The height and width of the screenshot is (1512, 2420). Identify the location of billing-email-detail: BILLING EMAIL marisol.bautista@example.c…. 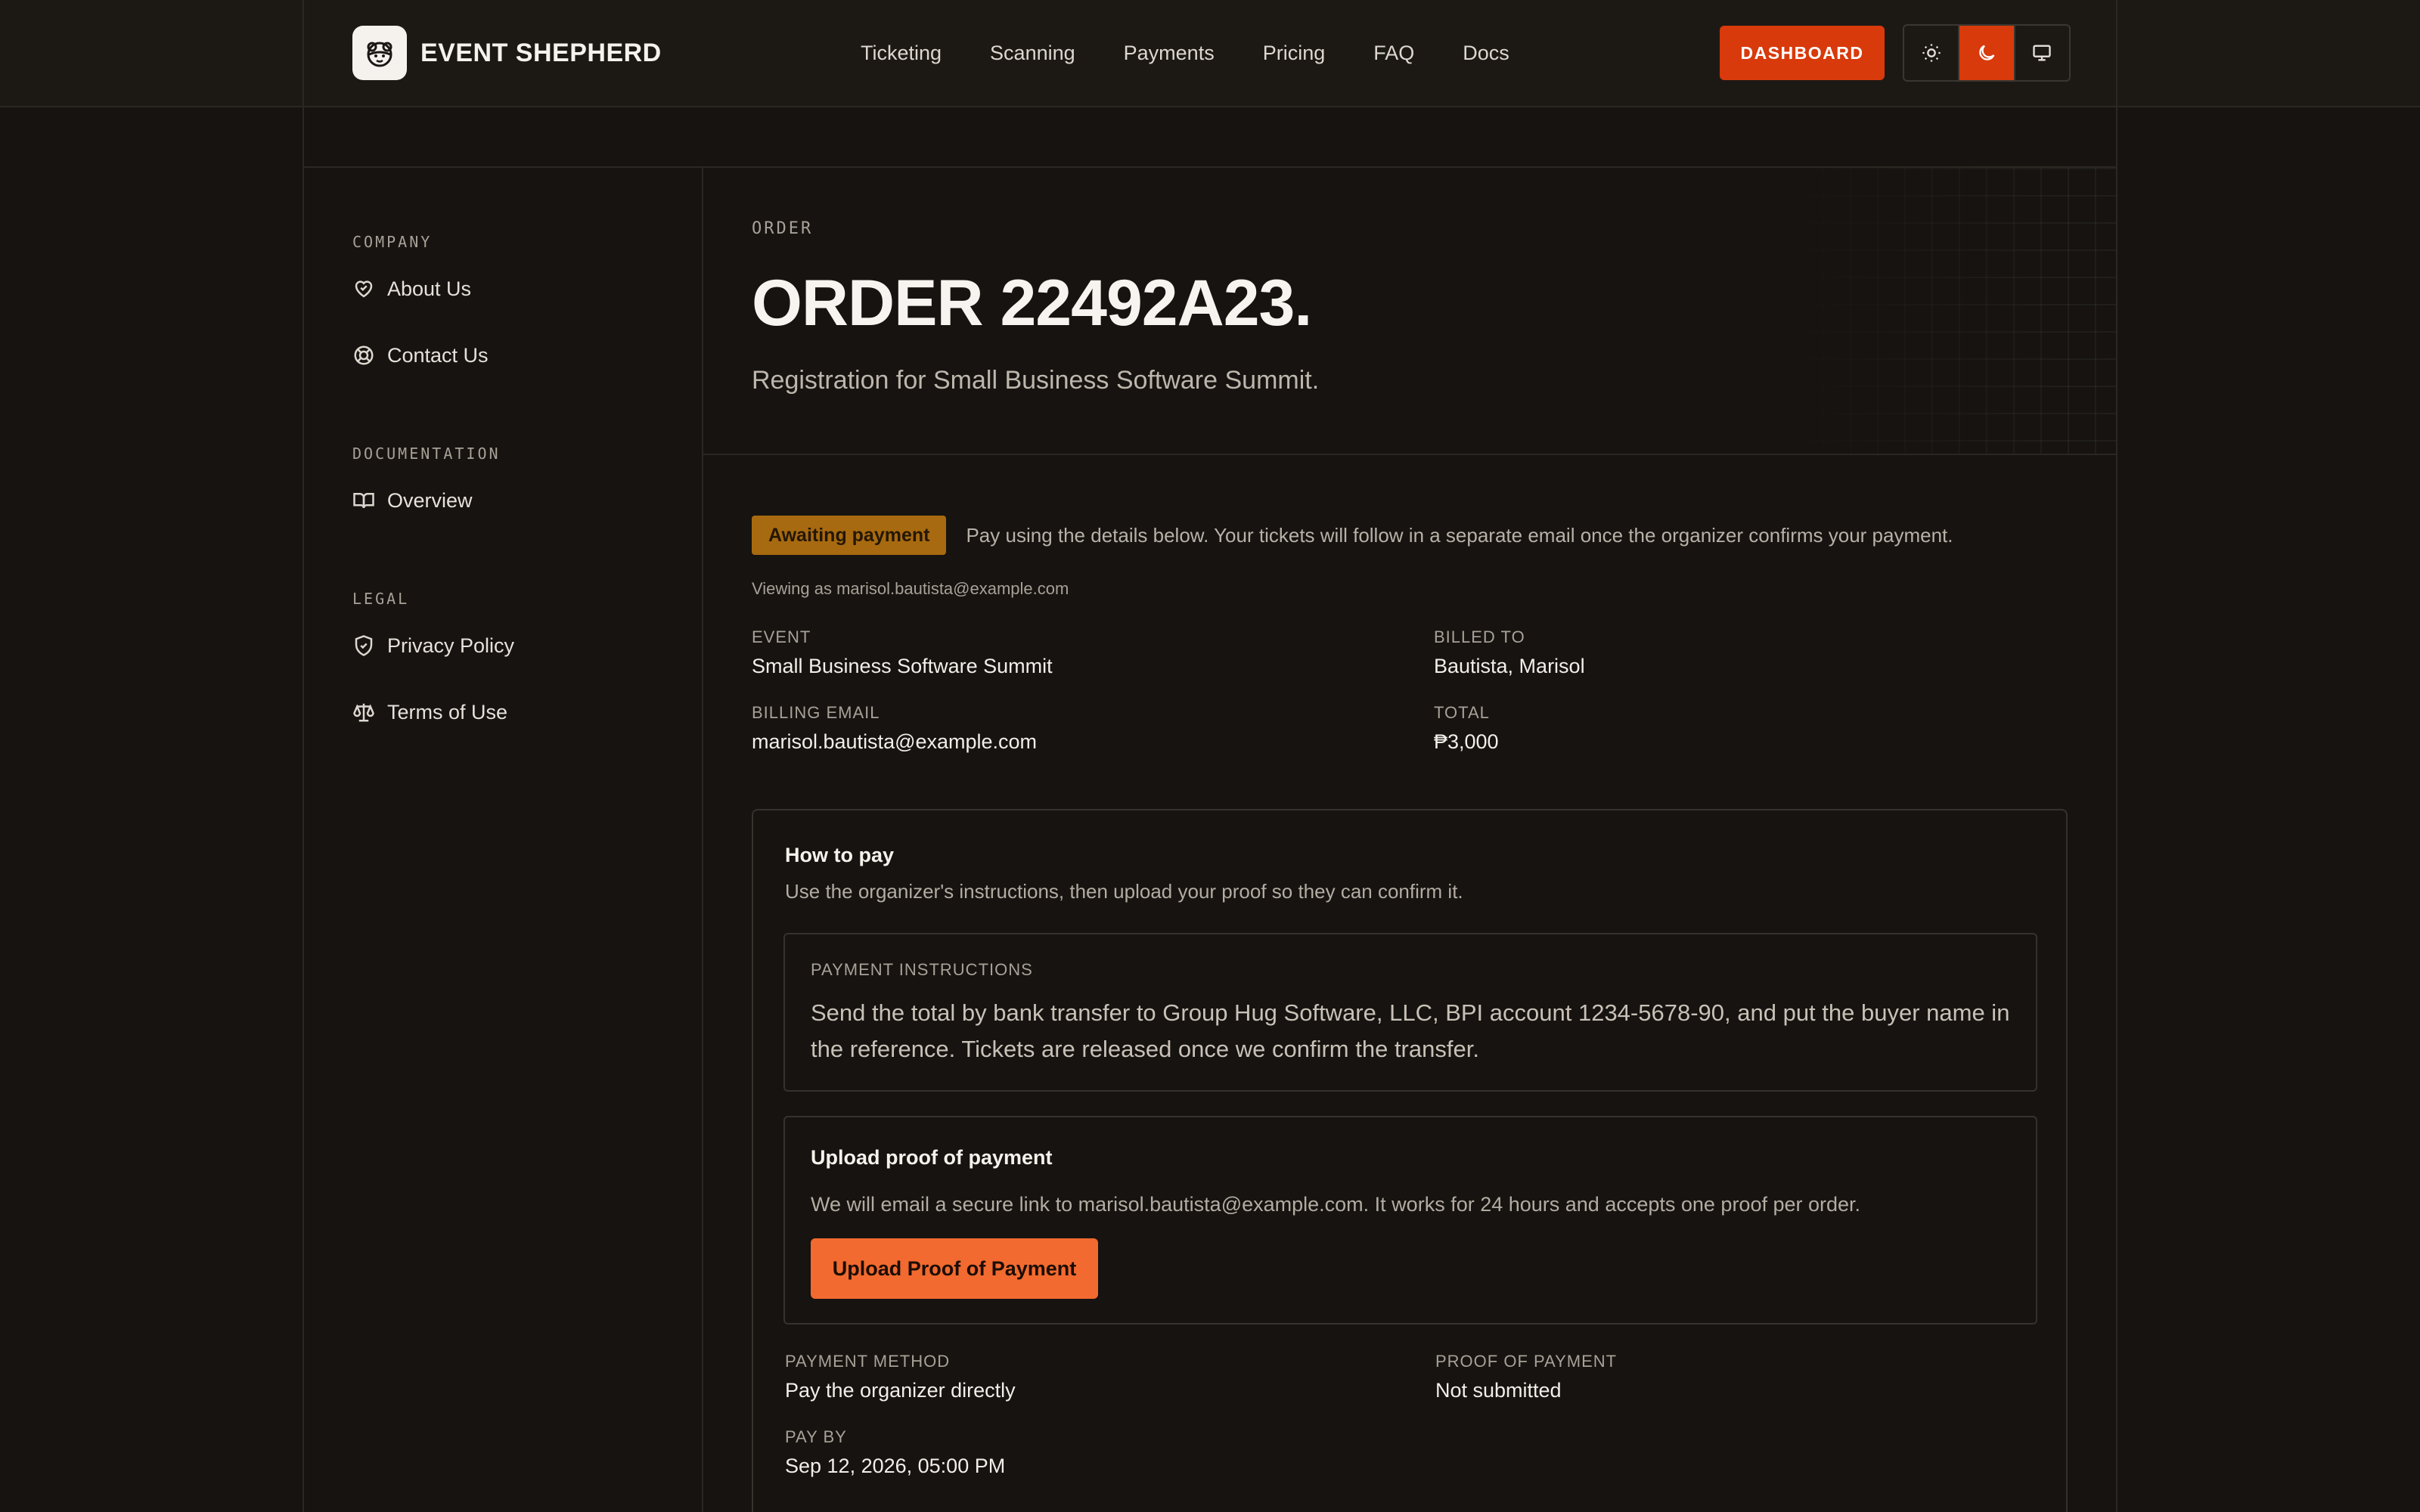
(894, 728).